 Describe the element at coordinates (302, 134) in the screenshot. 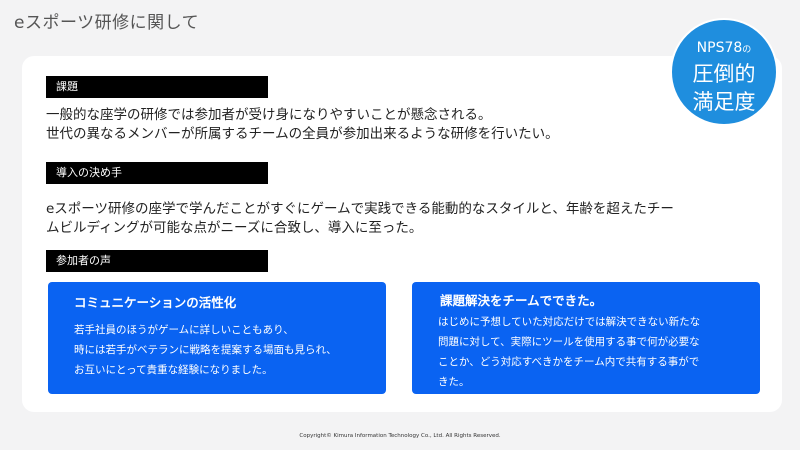

I see `issue-line-2: 世代の異なるメンバーが所属するチームの全員が参加出来るような研修を行いたい。` at that location.